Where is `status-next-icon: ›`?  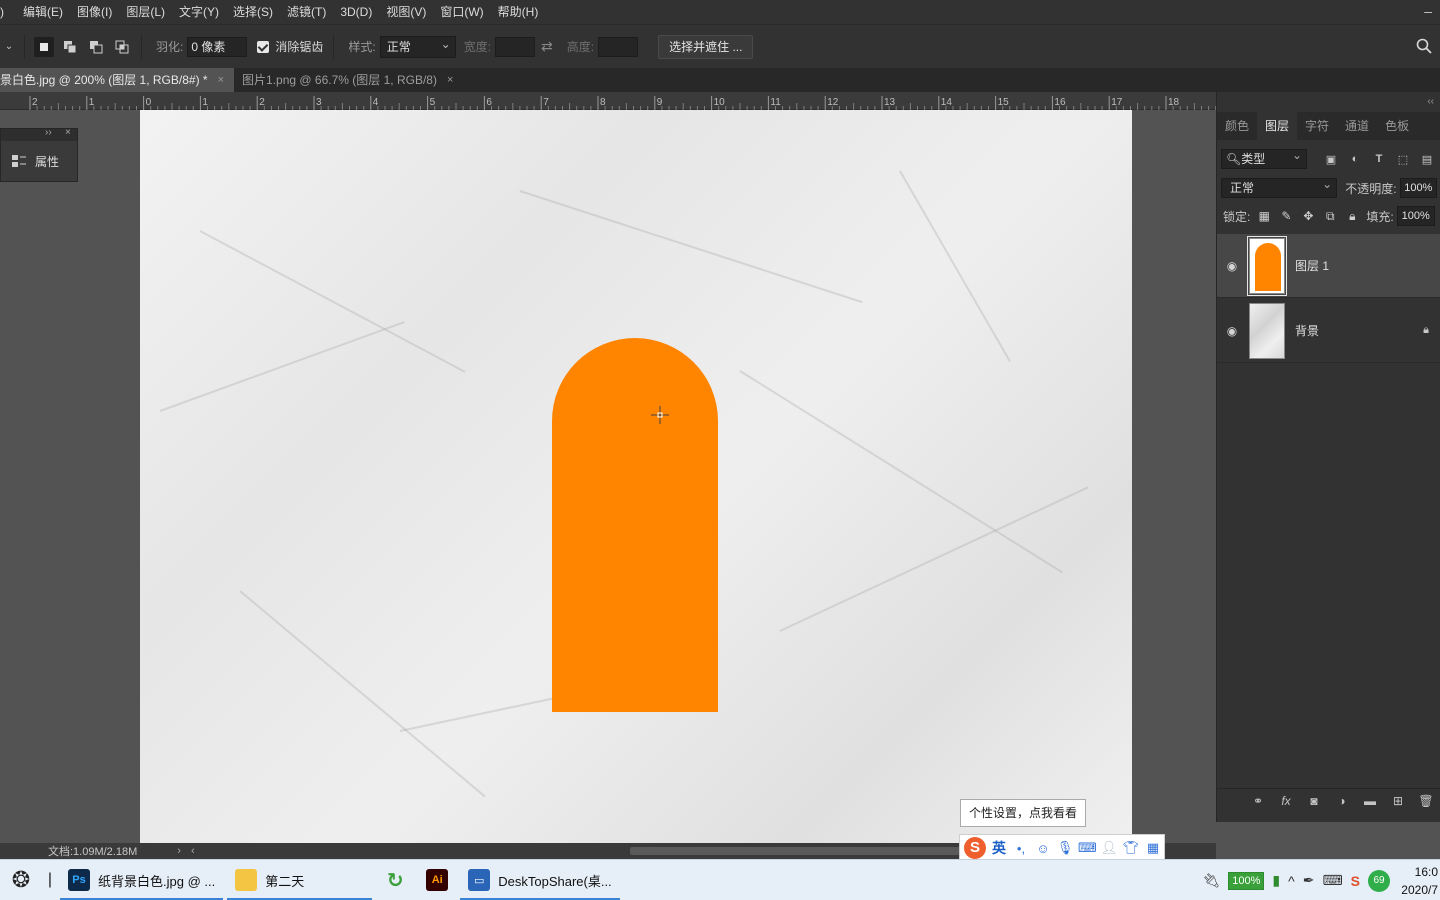 status-next-icon: › is located at coordinates (179, 851).